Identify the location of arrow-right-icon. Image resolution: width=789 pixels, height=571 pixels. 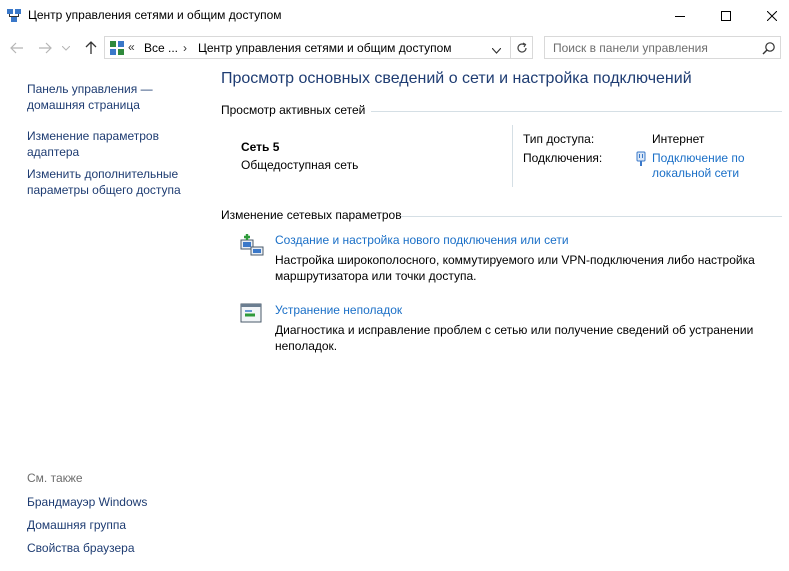
(45, 48).